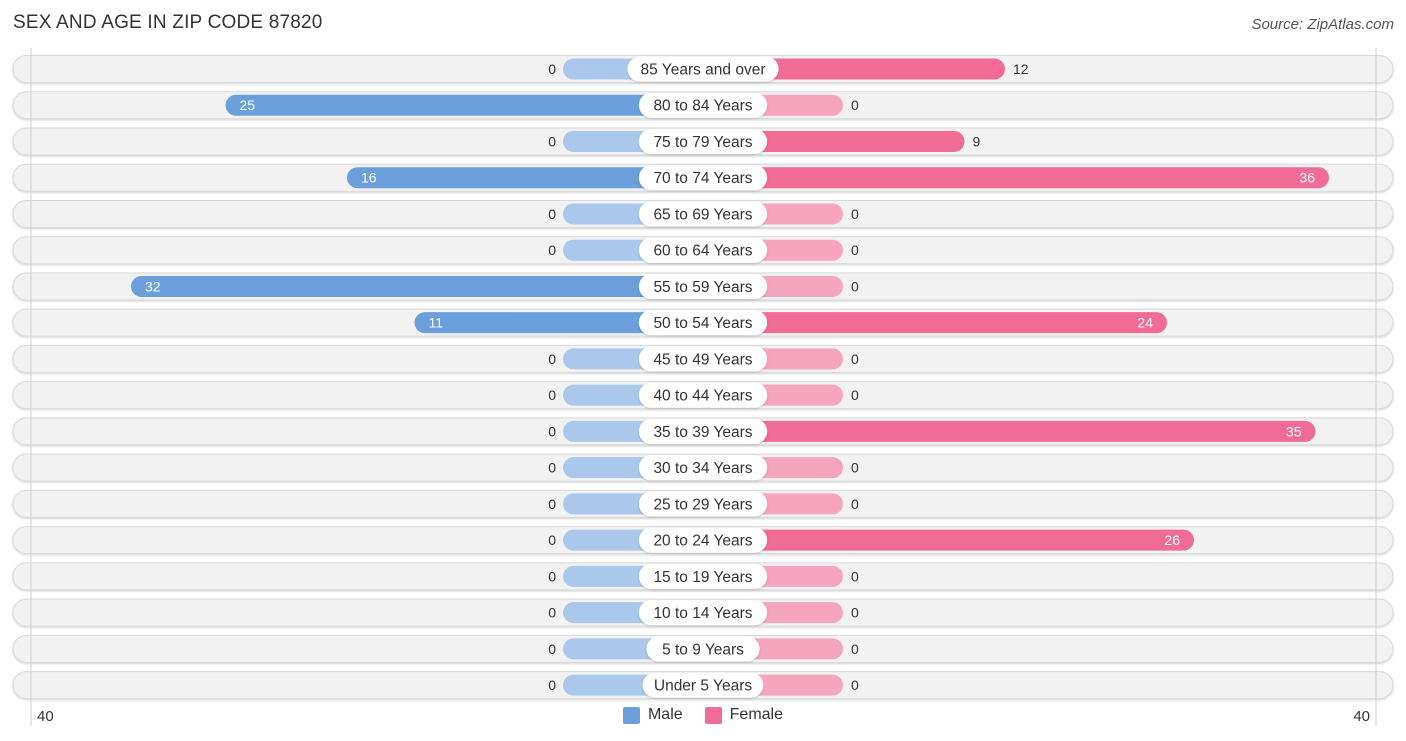  Describe the element at coordinates (1145, 323) in the screenshot. I see `female-value-label: 24` at that location.